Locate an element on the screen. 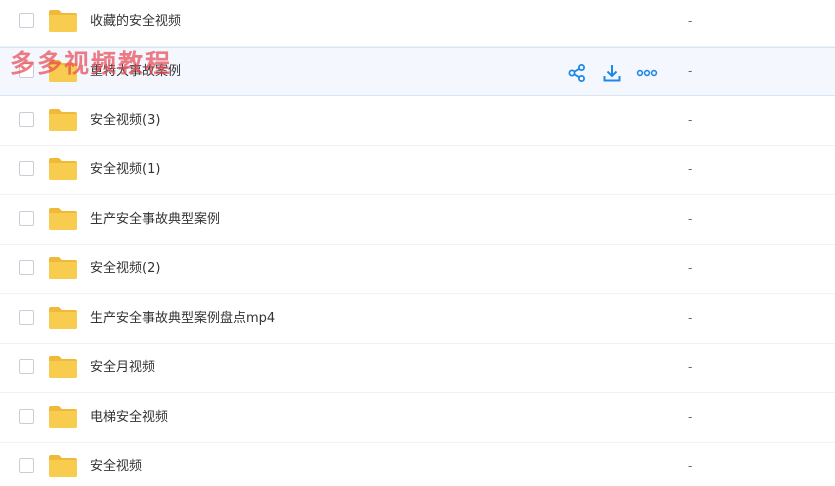 Image resolution: width=835 pixels, height=486 pixels. file-name: 收藏的安全视频 is located at coordinates (135, 23).